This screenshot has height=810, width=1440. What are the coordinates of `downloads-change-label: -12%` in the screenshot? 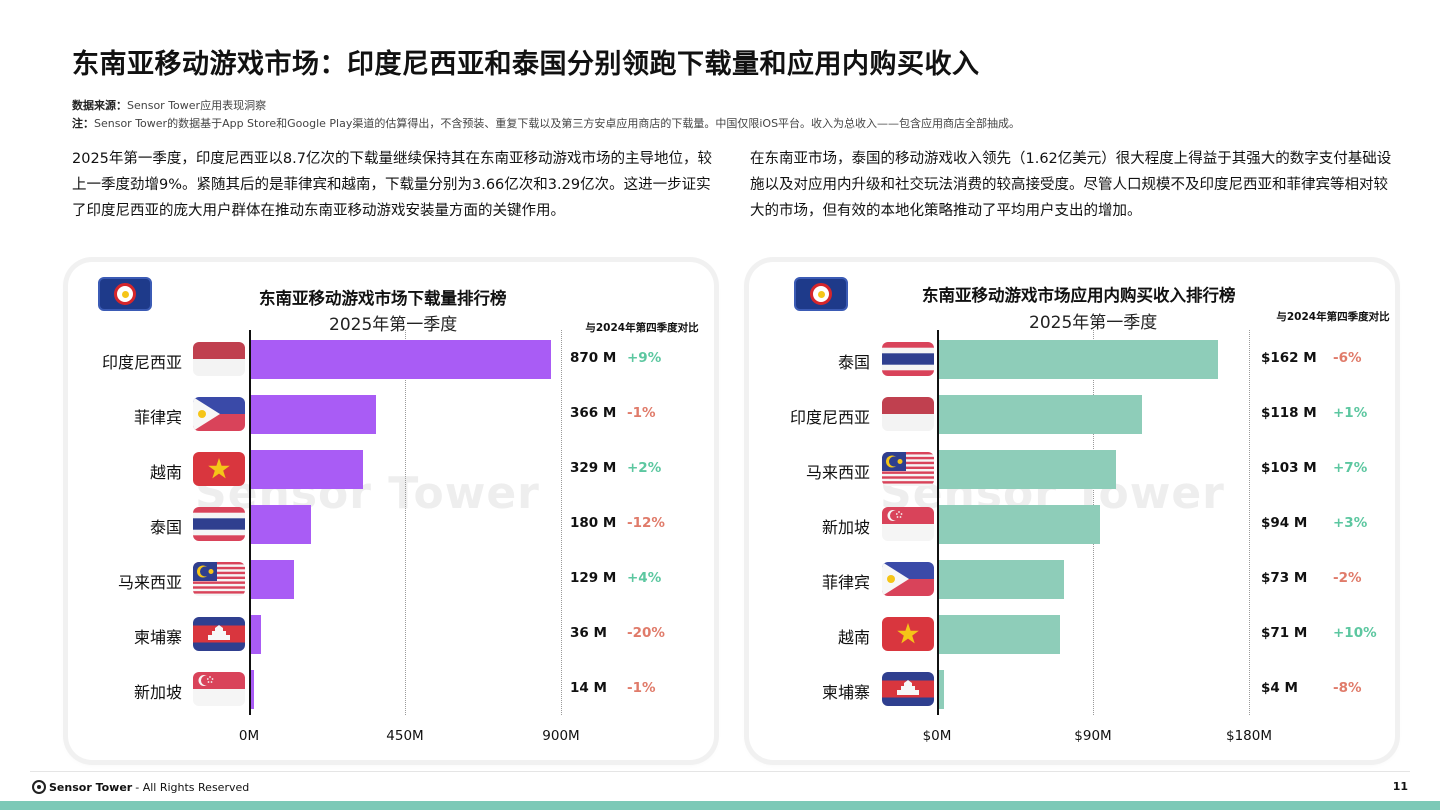 It's located at (646, 523).